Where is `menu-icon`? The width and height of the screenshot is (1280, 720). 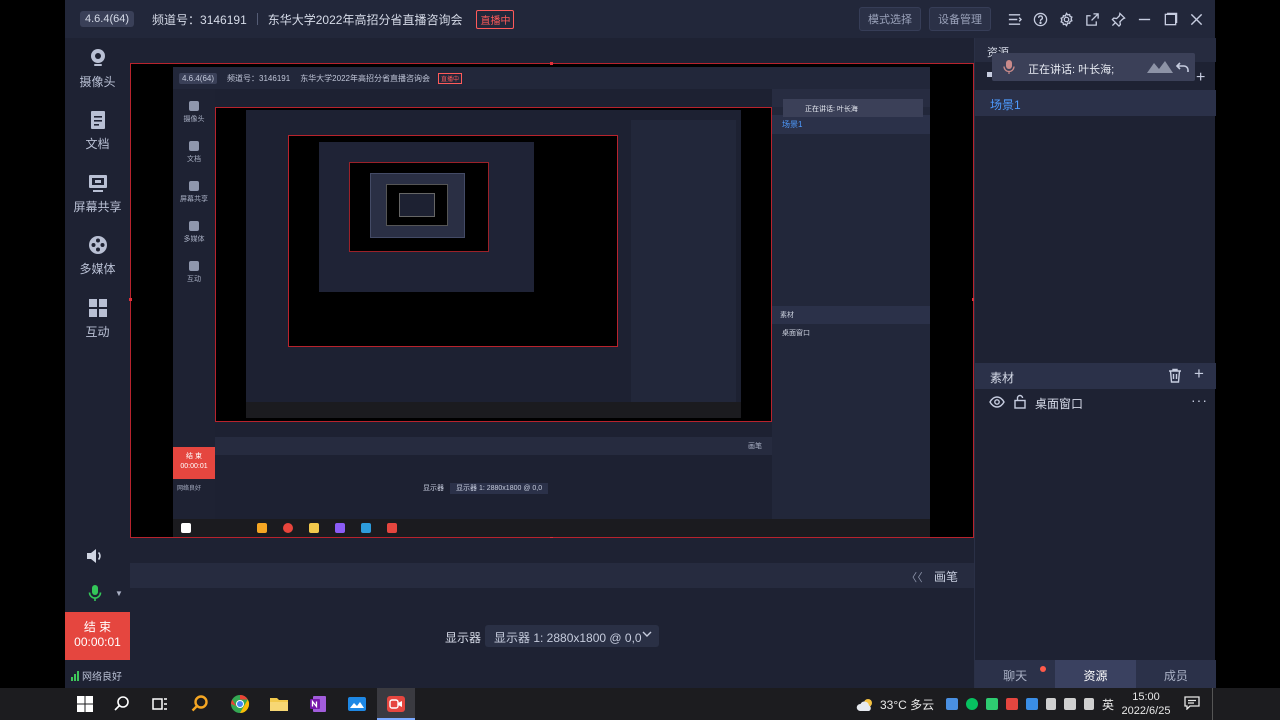 menu-icon is located at coordinates (1014, 19).